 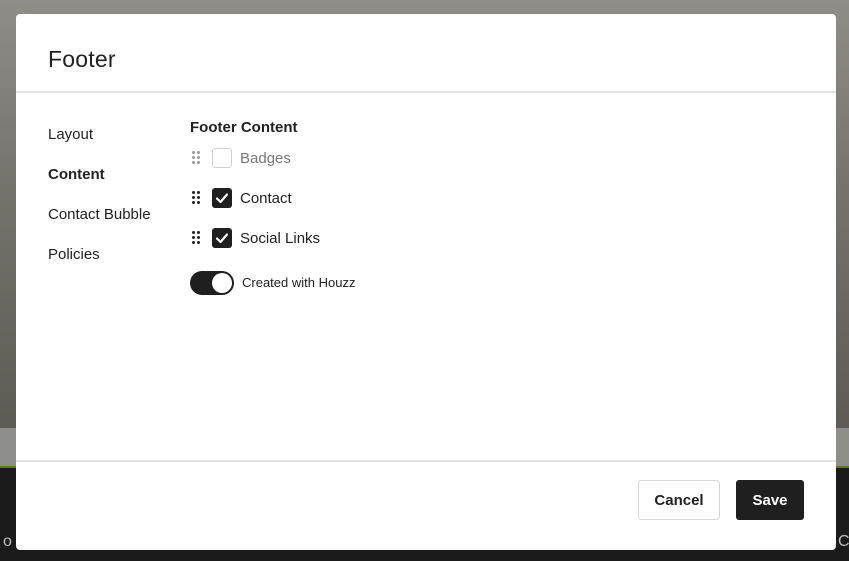 I want to click on sidebar-item-label: Layout, so click(x=71, y=134).